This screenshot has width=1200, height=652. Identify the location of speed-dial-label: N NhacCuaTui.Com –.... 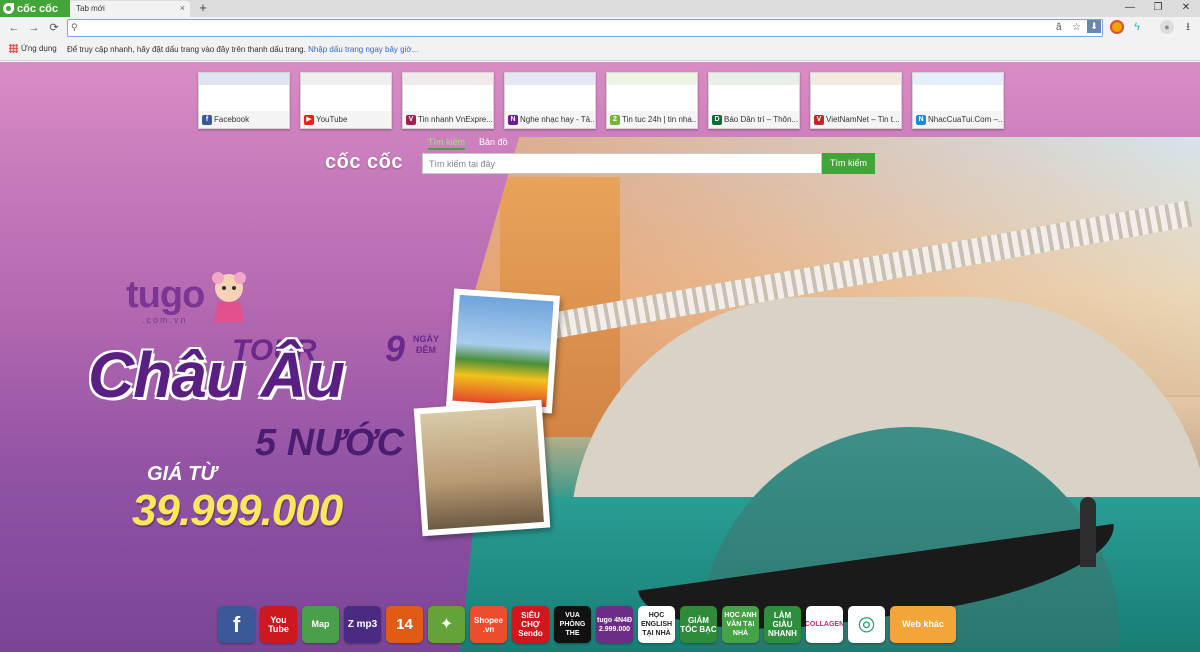
(958, 119).